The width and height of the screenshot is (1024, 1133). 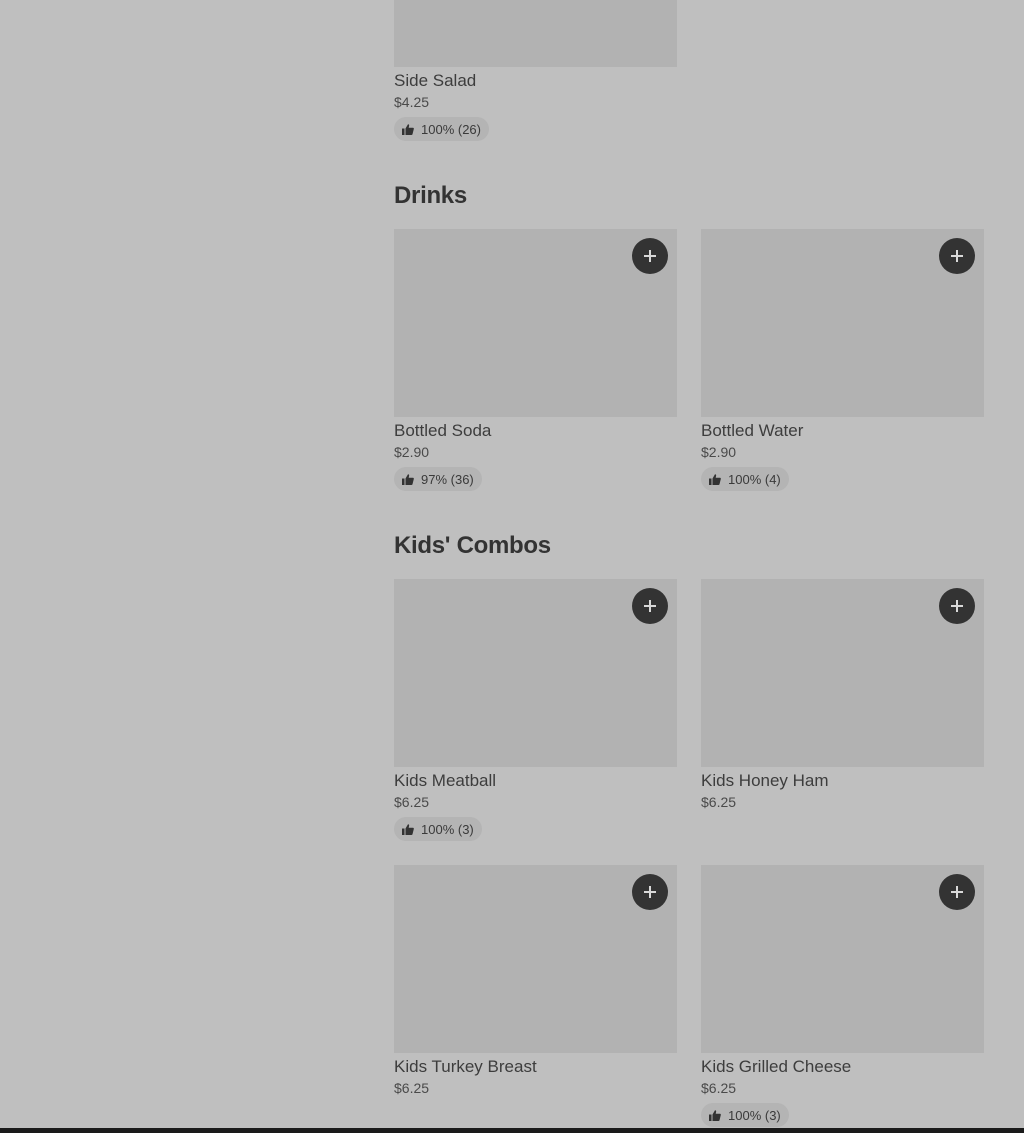 I want to click on menu-item-kids-turkey-breast: Kids Turkey Breast $6.25, so click(x=535, y=981).